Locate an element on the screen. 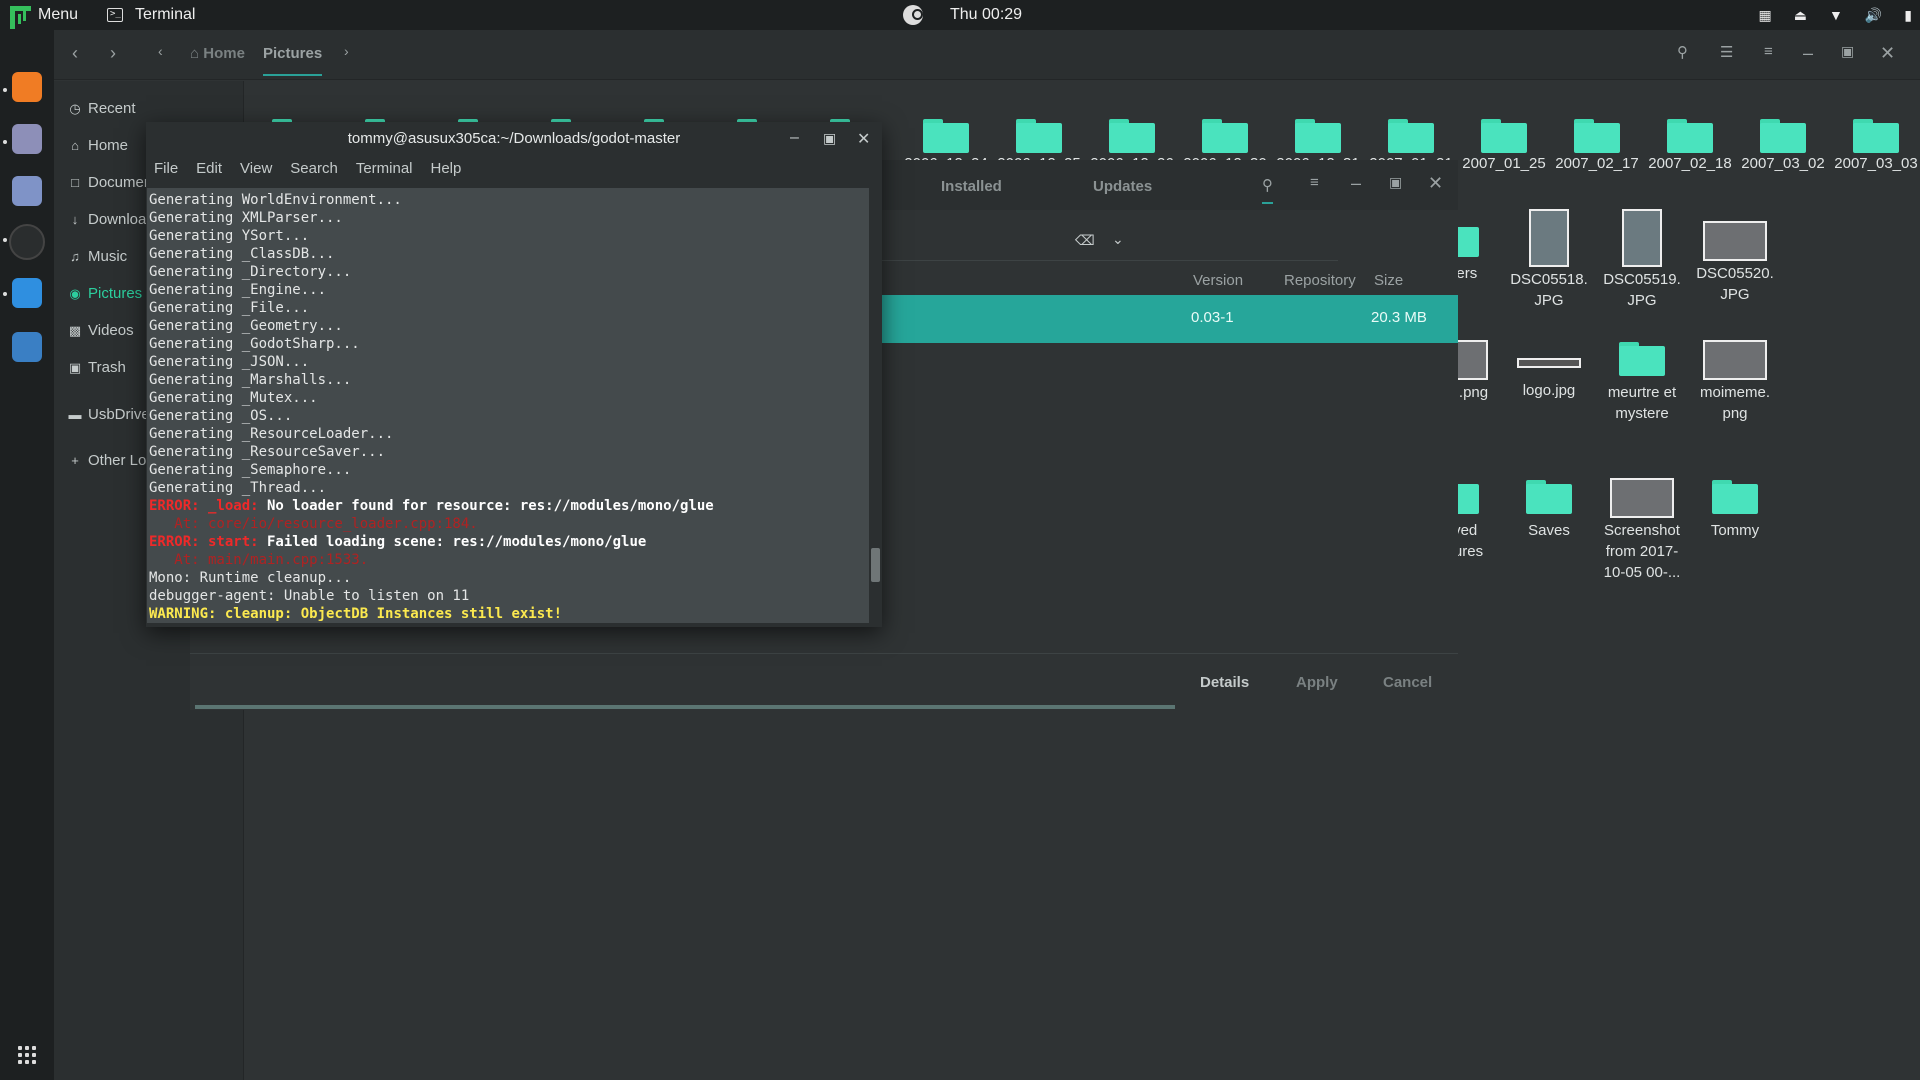 This screenshot has width=1920, height=1080. folder-item: Saves is located at coordinates (1549, 503).